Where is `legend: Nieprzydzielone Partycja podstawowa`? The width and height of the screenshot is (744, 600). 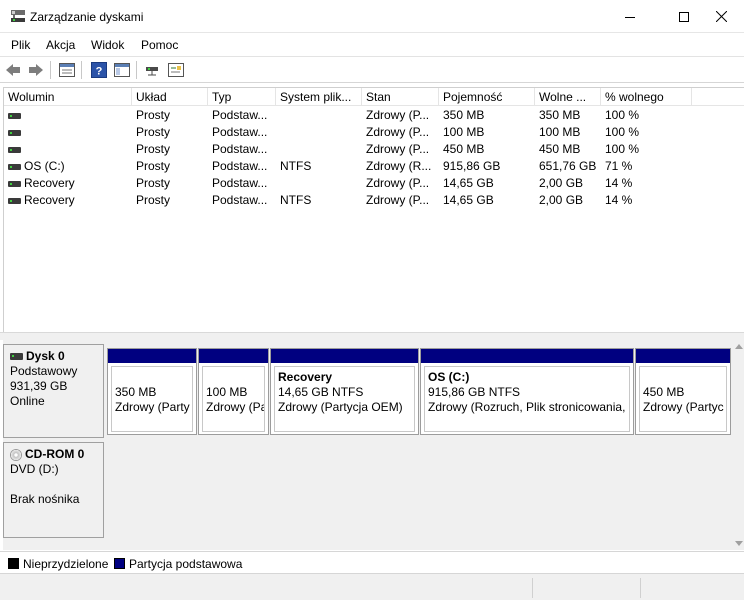 legend: Nieprzydzielone Partycja podstawowa is located at coordinates (372, 562).